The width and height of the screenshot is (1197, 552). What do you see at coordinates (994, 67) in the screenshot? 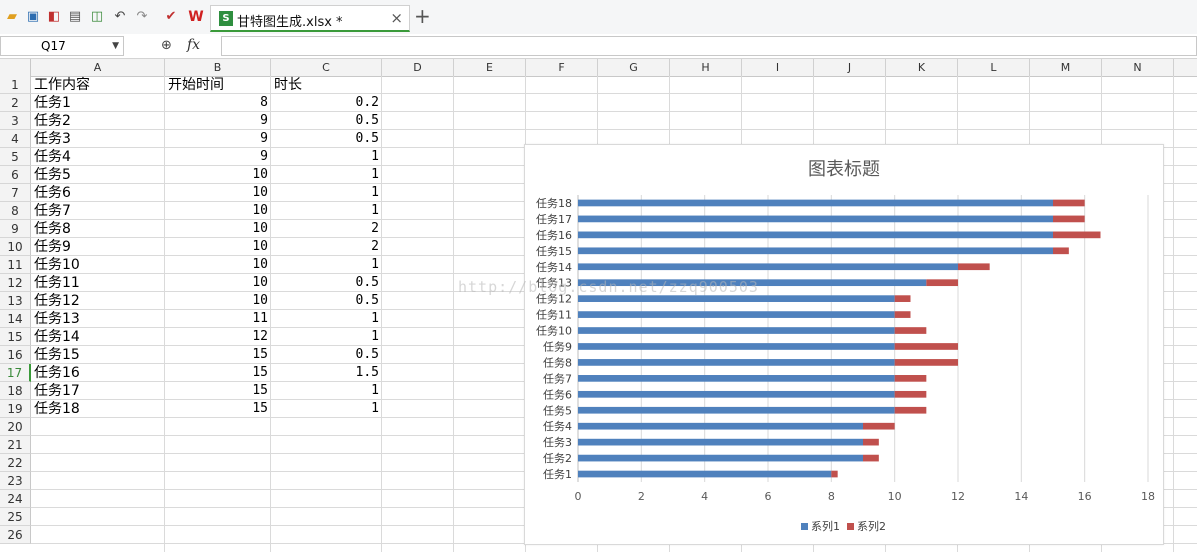
I see `column-header-l: L` at bounding box center [994, 67].